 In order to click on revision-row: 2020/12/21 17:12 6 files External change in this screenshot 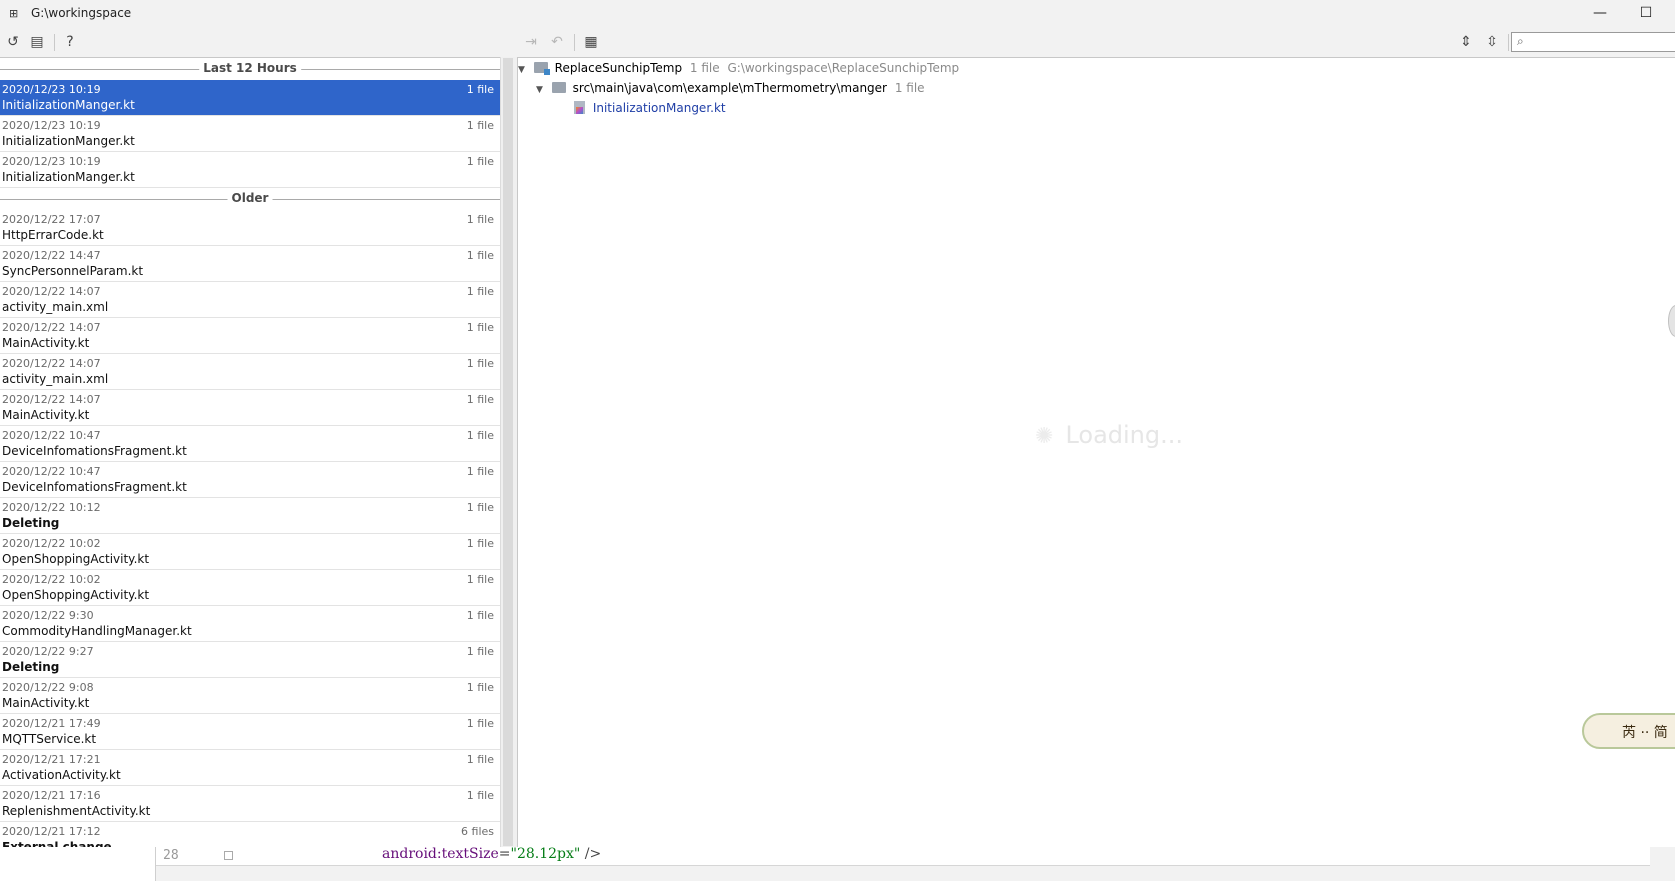, I will do `click(250, 835)`.